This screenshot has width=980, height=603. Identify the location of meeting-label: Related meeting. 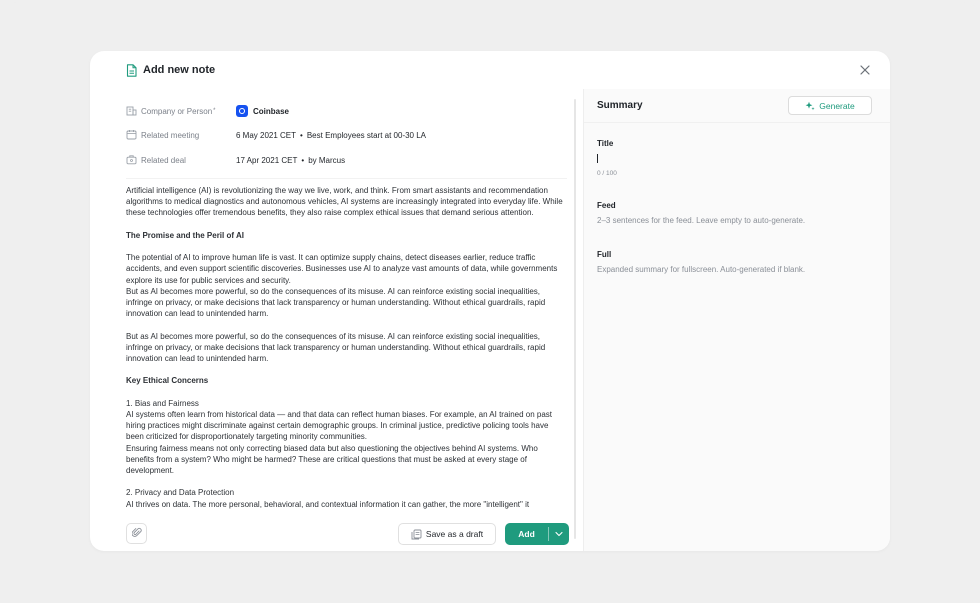
(170, 136).